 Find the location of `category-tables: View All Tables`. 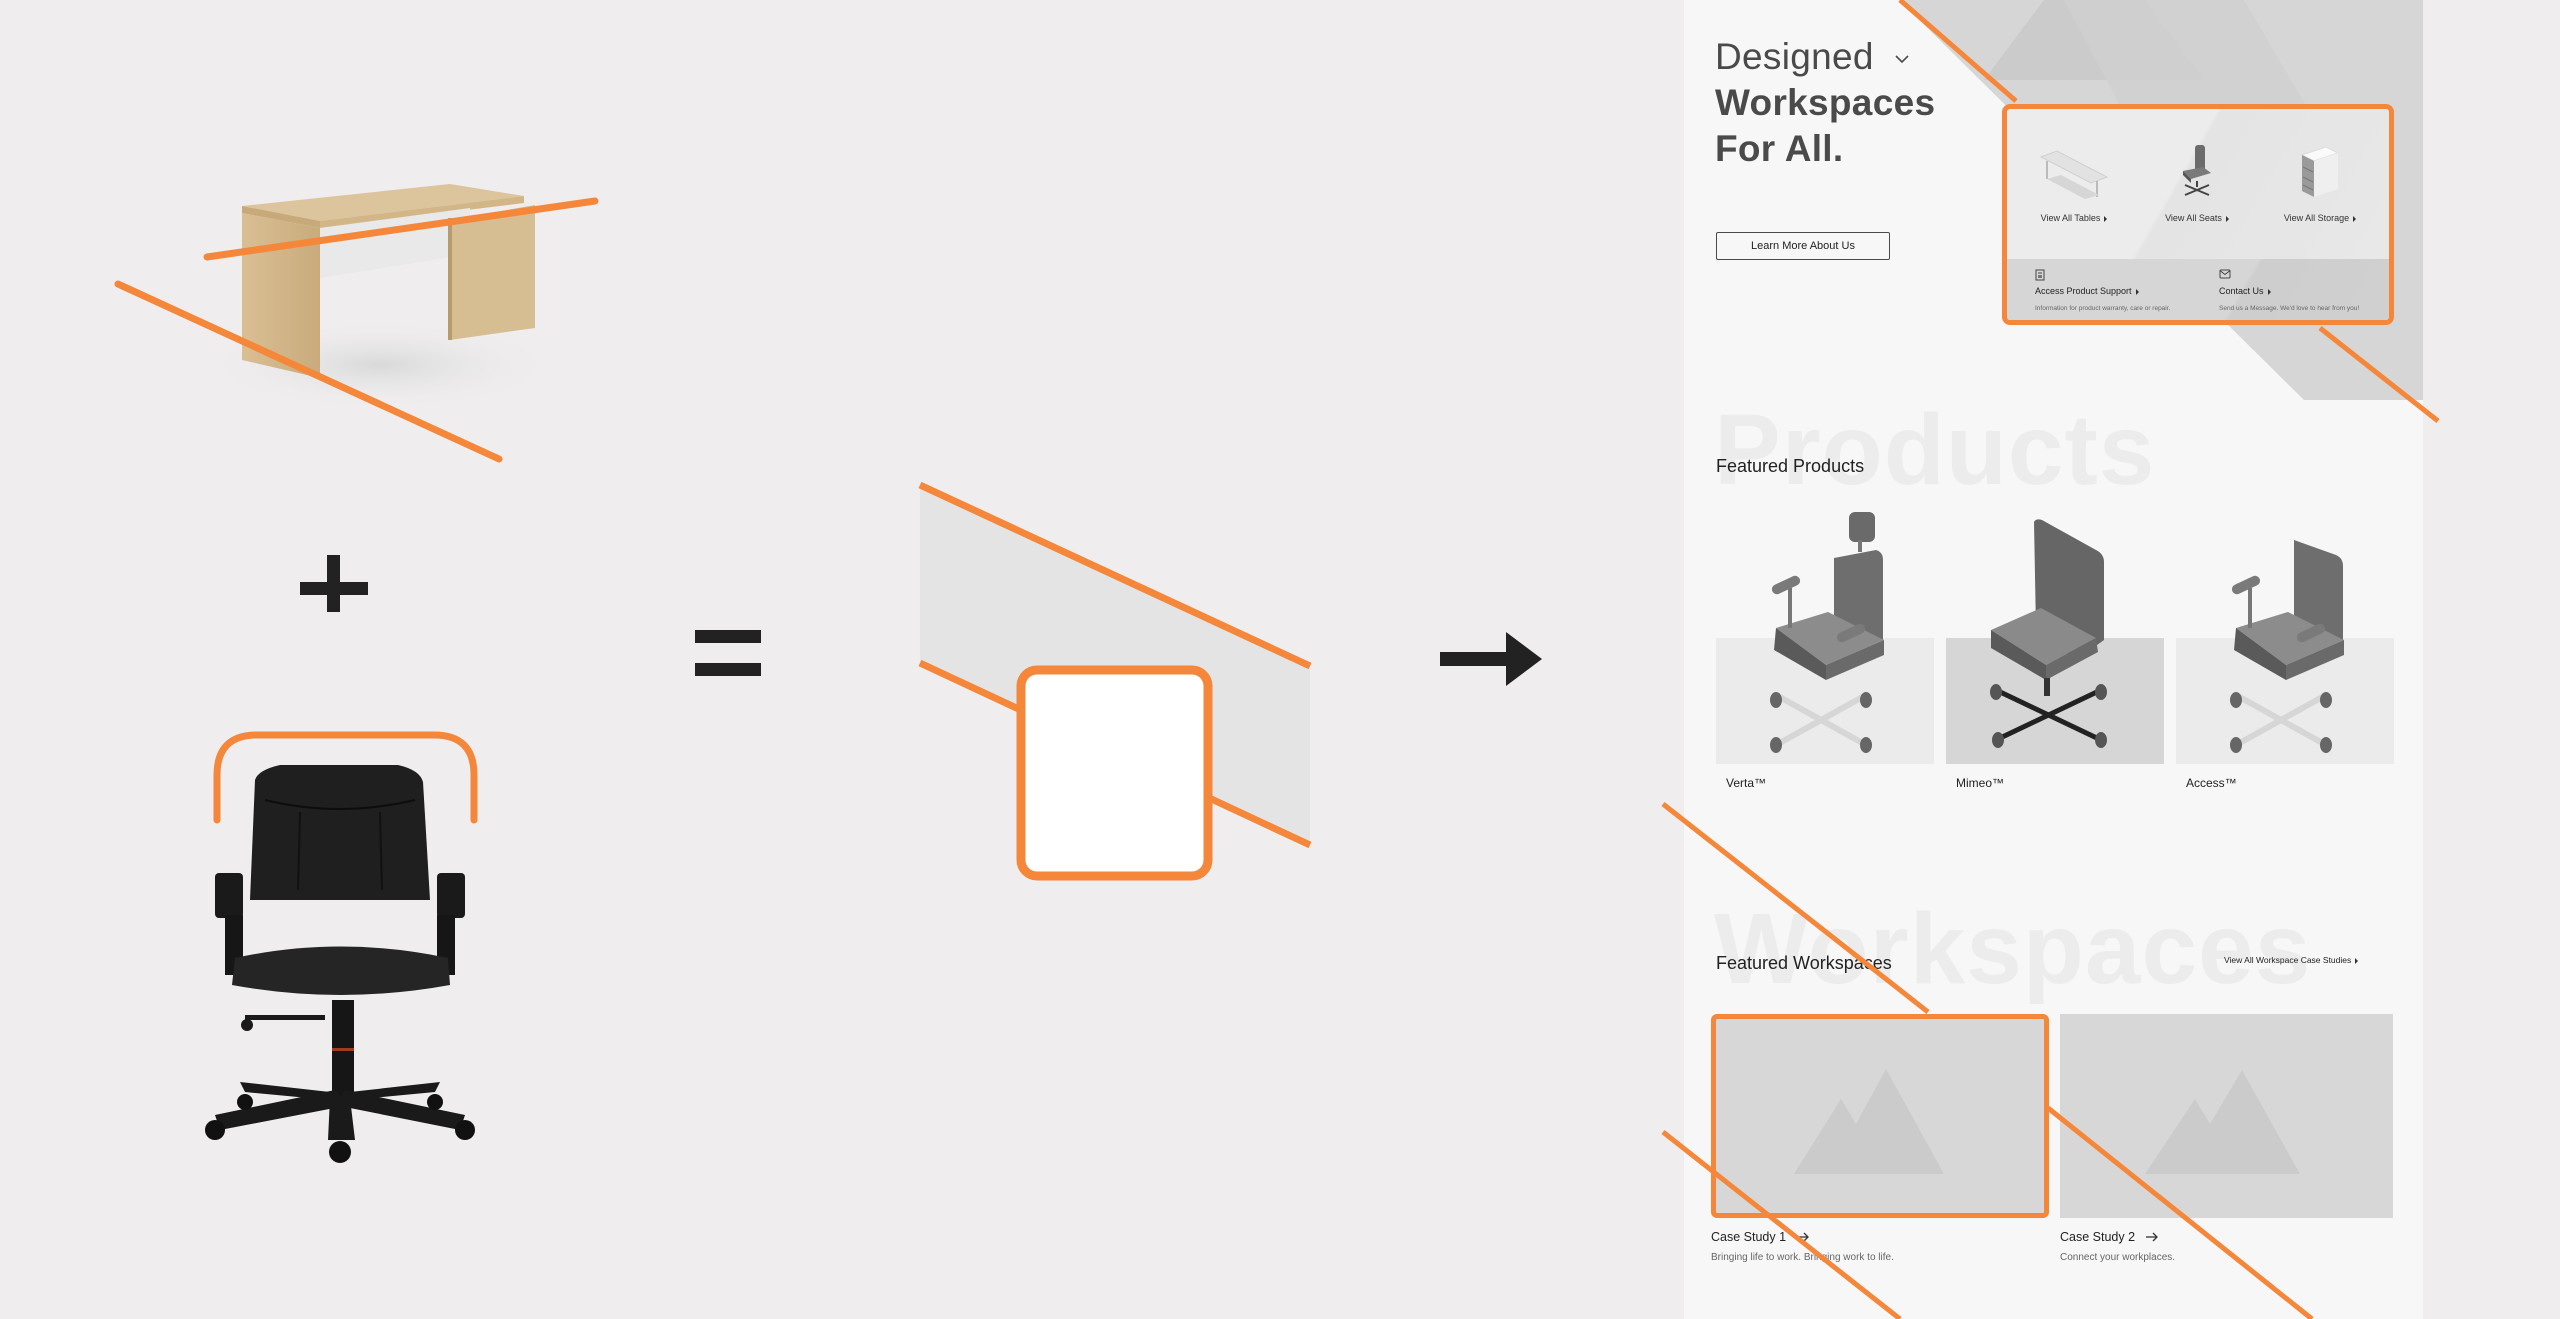

category-tables: View All Tables is located at coordinates (2074, 181).